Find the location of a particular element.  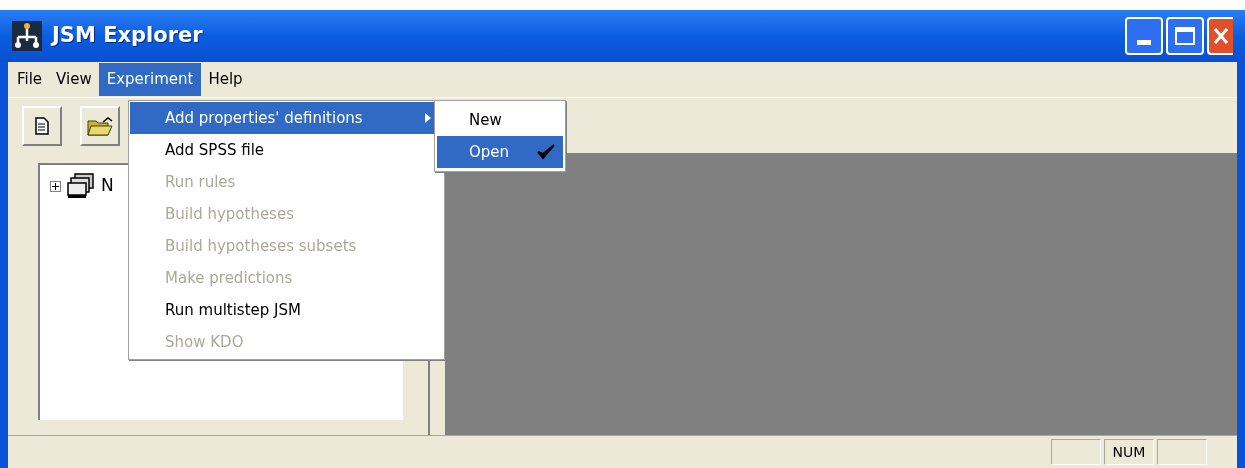

minimize-button is located at coordinates (1144, 36).